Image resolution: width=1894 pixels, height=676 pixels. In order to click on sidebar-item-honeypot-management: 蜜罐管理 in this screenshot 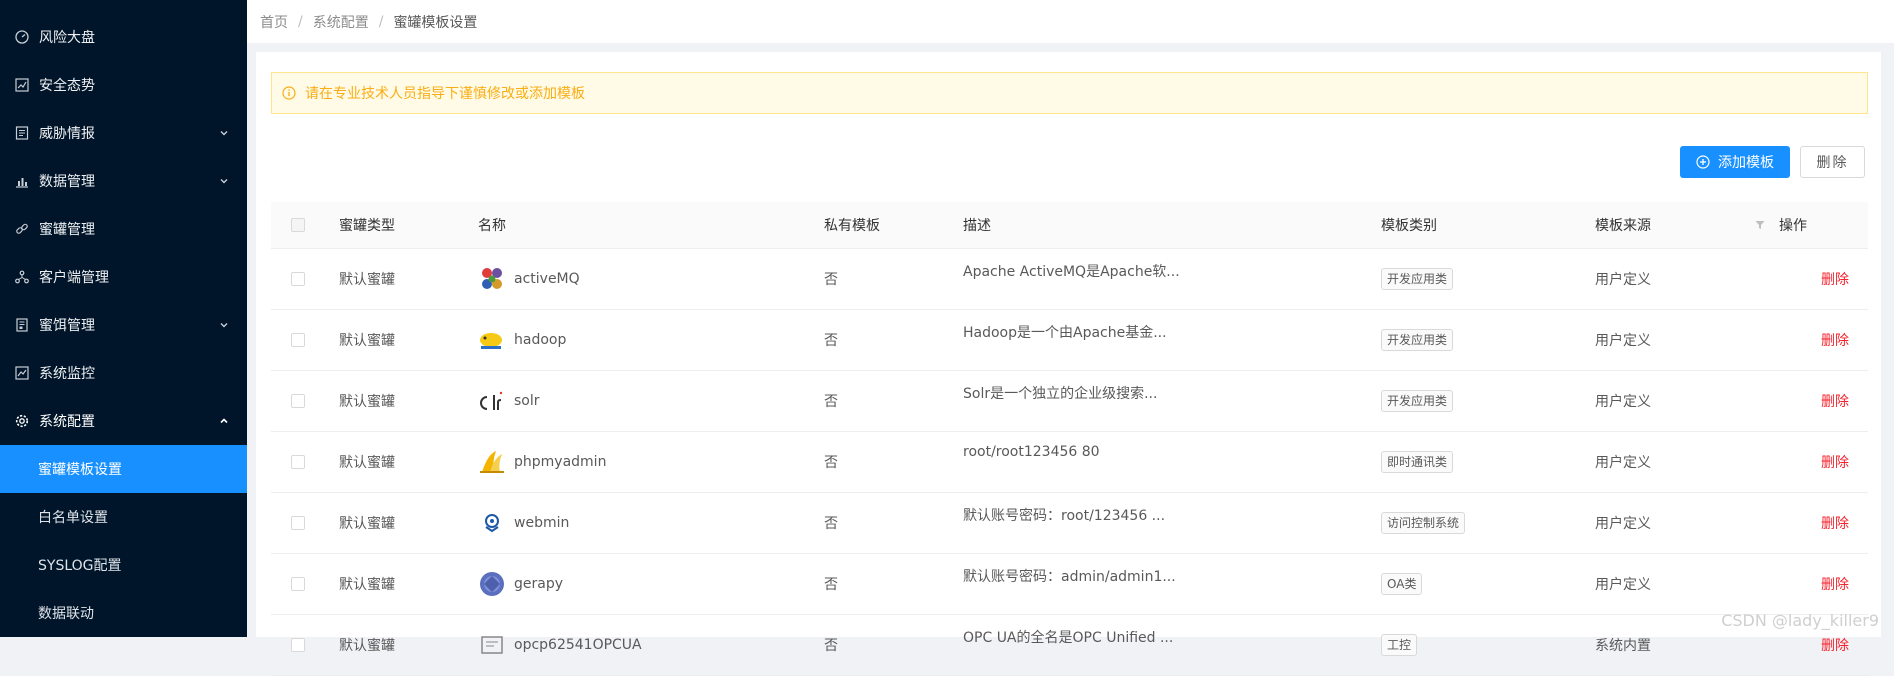, I will do `click(123, 229)`.